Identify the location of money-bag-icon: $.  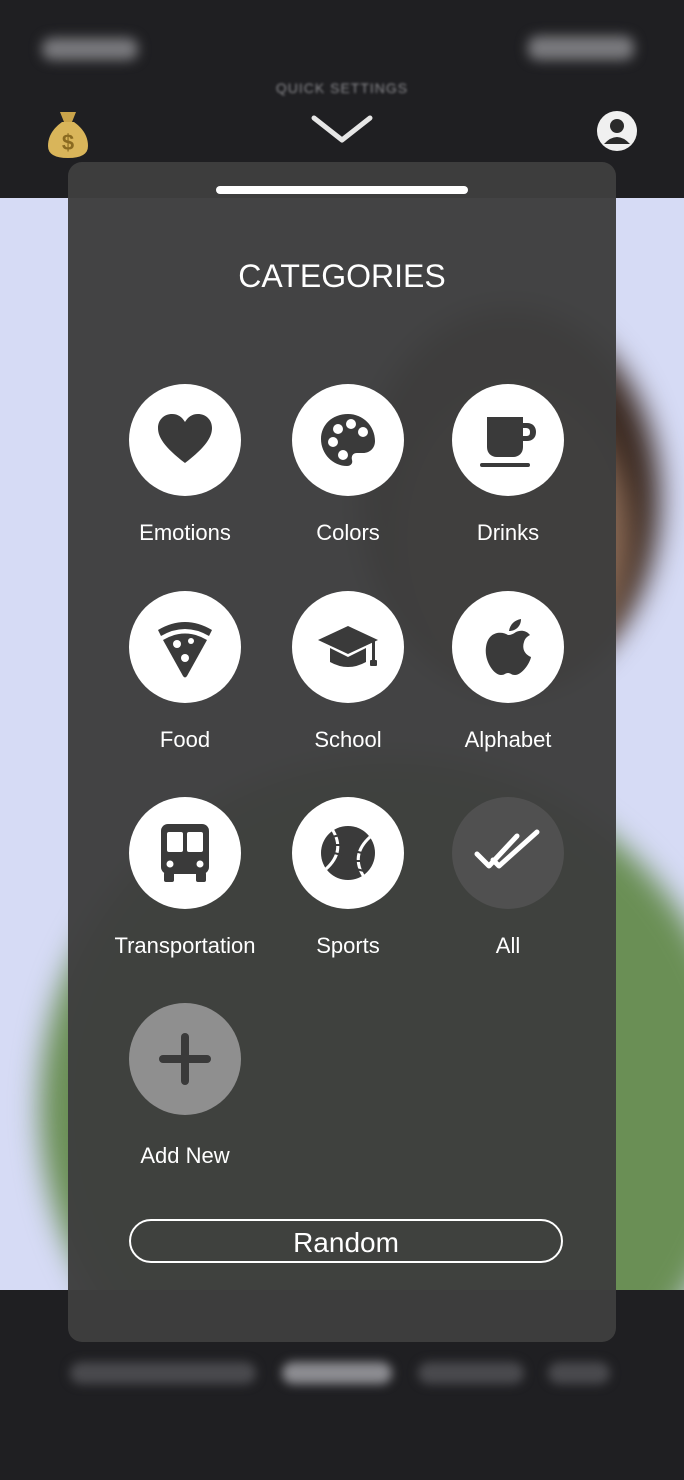
(68, 134).